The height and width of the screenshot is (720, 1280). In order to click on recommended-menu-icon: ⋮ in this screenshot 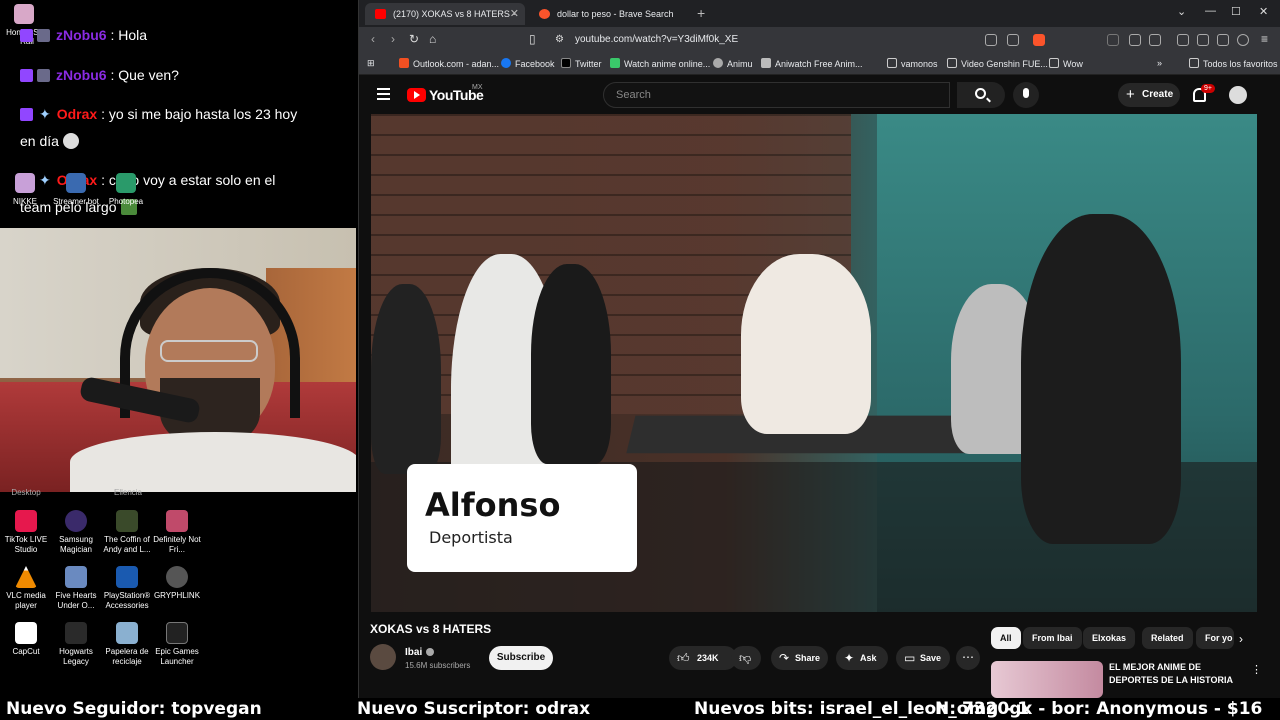, I will do `click(1256, 669)`.